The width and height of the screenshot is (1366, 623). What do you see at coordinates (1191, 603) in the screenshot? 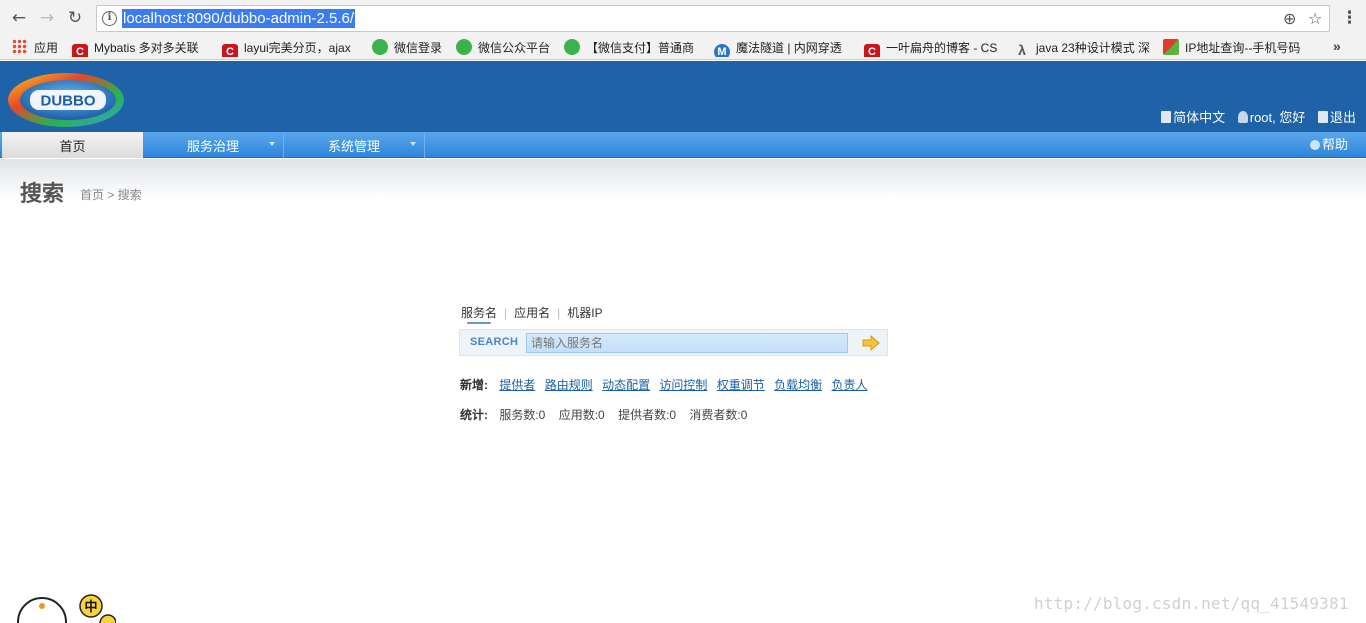
I see `watermark: http://blog.csdn.net/qq_41549381` at bounding box center [1191, 603].